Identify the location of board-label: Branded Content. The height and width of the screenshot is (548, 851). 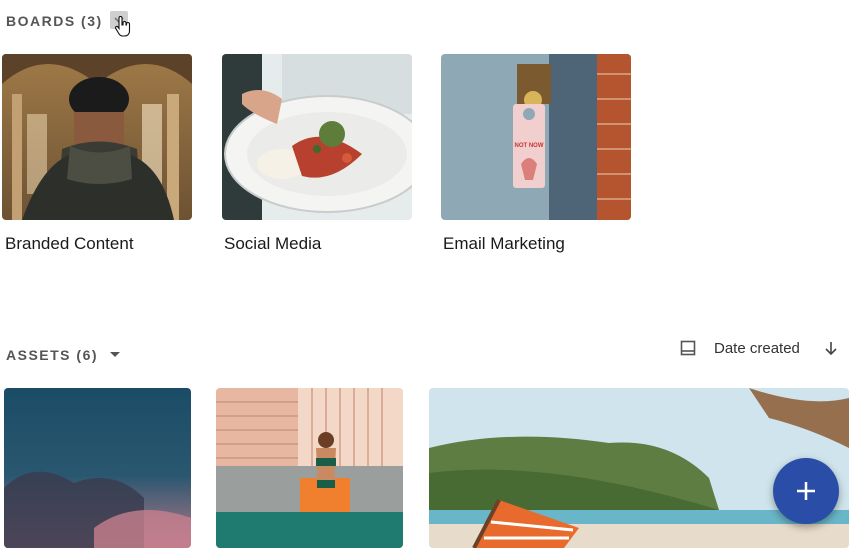
(69, 244).